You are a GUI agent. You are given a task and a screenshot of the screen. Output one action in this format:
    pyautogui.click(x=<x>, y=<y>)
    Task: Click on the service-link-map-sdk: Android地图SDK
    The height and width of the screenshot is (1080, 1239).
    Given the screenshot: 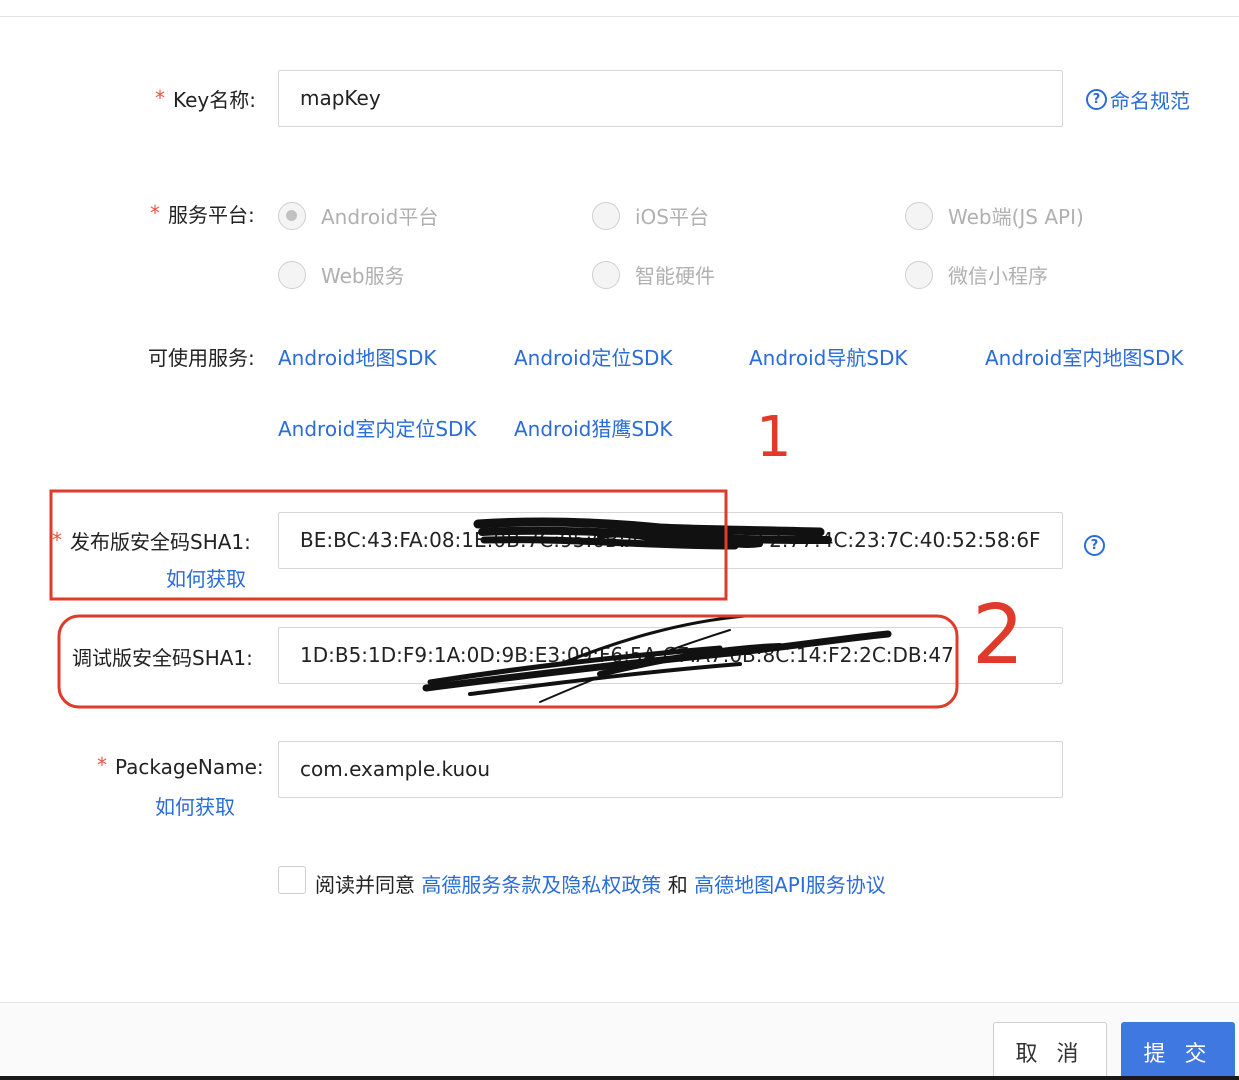 What is the action you would take?
    pyautogui.click(x=357, y=356)
    